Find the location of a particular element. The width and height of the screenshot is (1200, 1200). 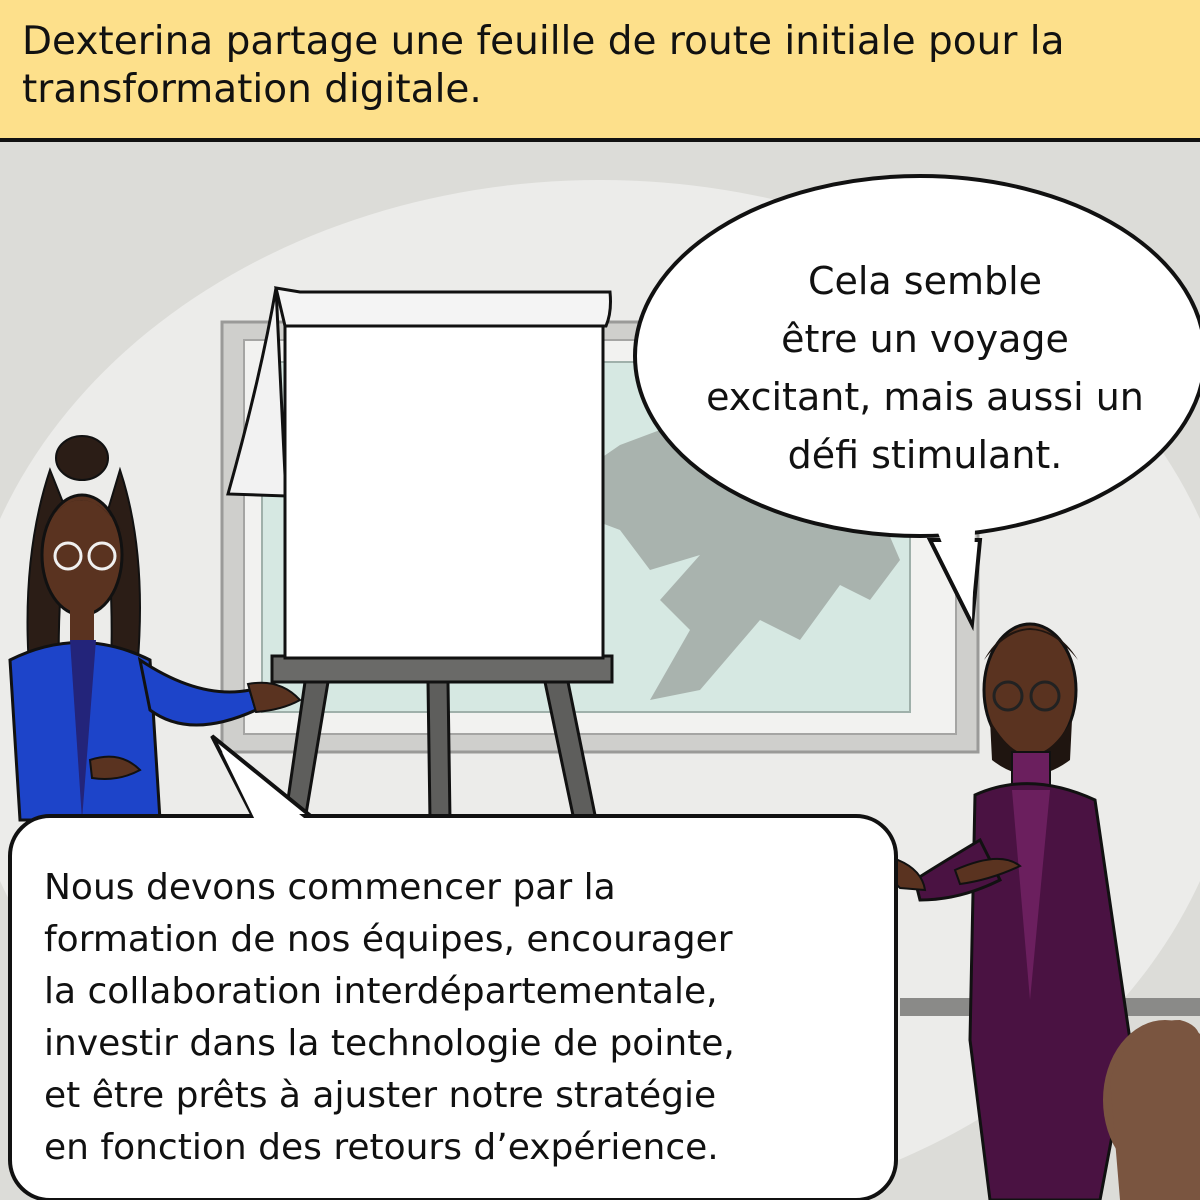

speech-line: excitant, mais aussi un is located at coordinates (925, 397).